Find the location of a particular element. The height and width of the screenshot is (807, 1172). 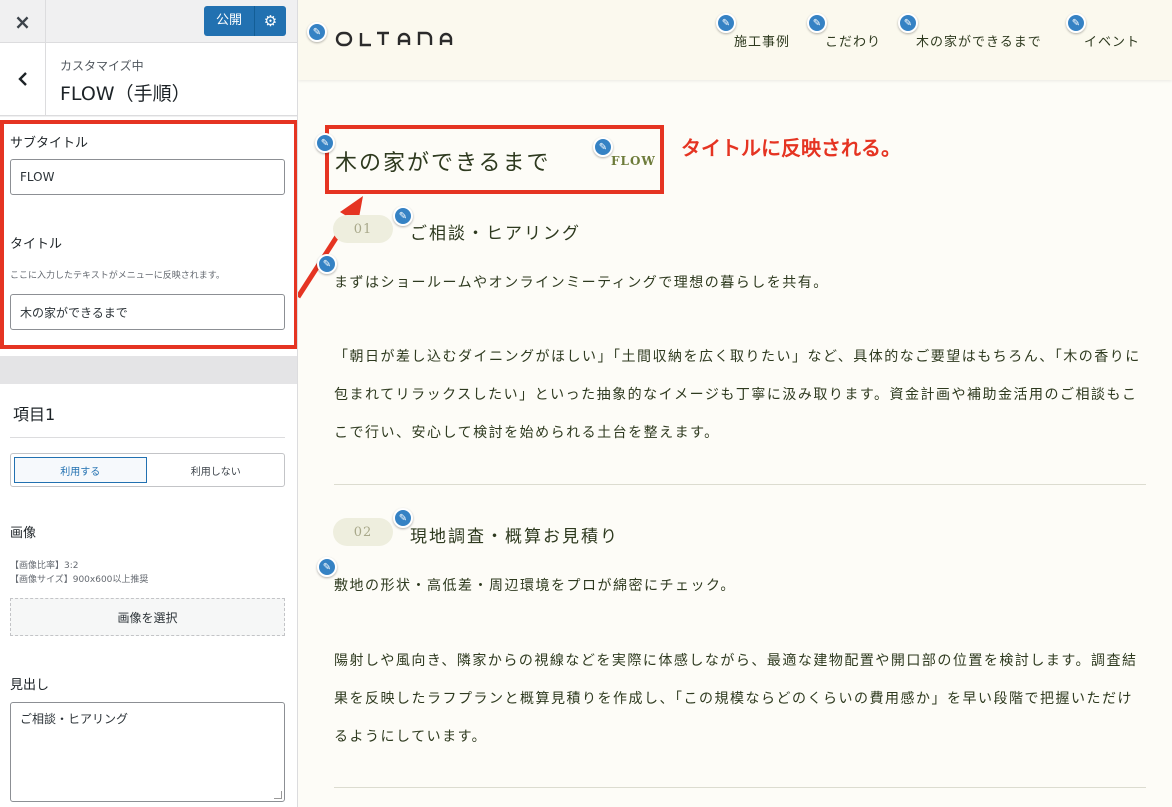

site-logo is located at coordinates (404, 42).